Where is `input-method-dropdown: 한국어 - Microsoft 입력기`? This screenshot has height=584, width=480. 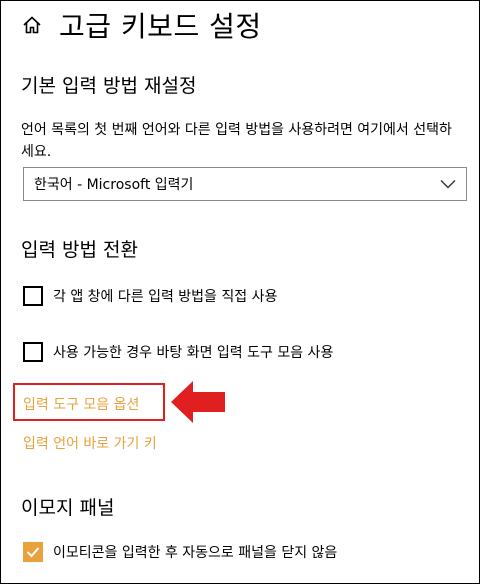
input-method-dropdown: 한국어 - Microsoft 입력기 is located at coordinates (245, 184).